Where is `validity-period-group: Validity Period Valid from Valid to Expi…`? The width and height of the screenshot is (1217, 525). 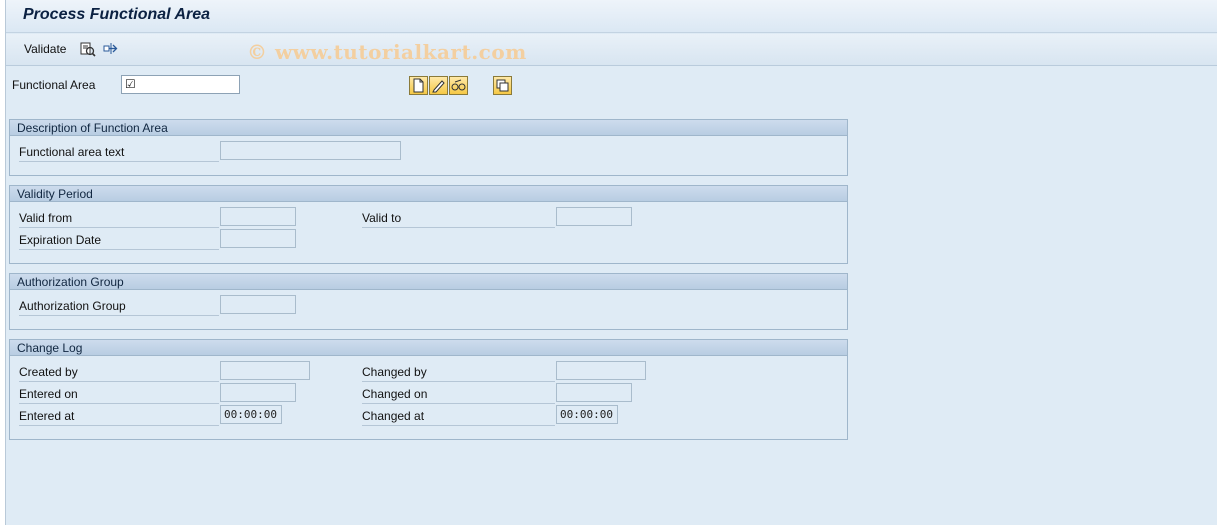 validity-period-group: Validity Period Valid from Valid to Expi… is located at coordinates (428, 224).